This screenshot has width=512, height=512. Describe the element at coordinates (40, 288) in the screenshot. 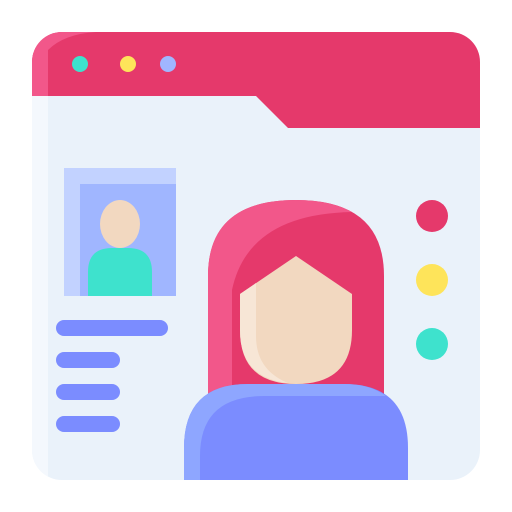

I see `window-side-highlight` at that location.